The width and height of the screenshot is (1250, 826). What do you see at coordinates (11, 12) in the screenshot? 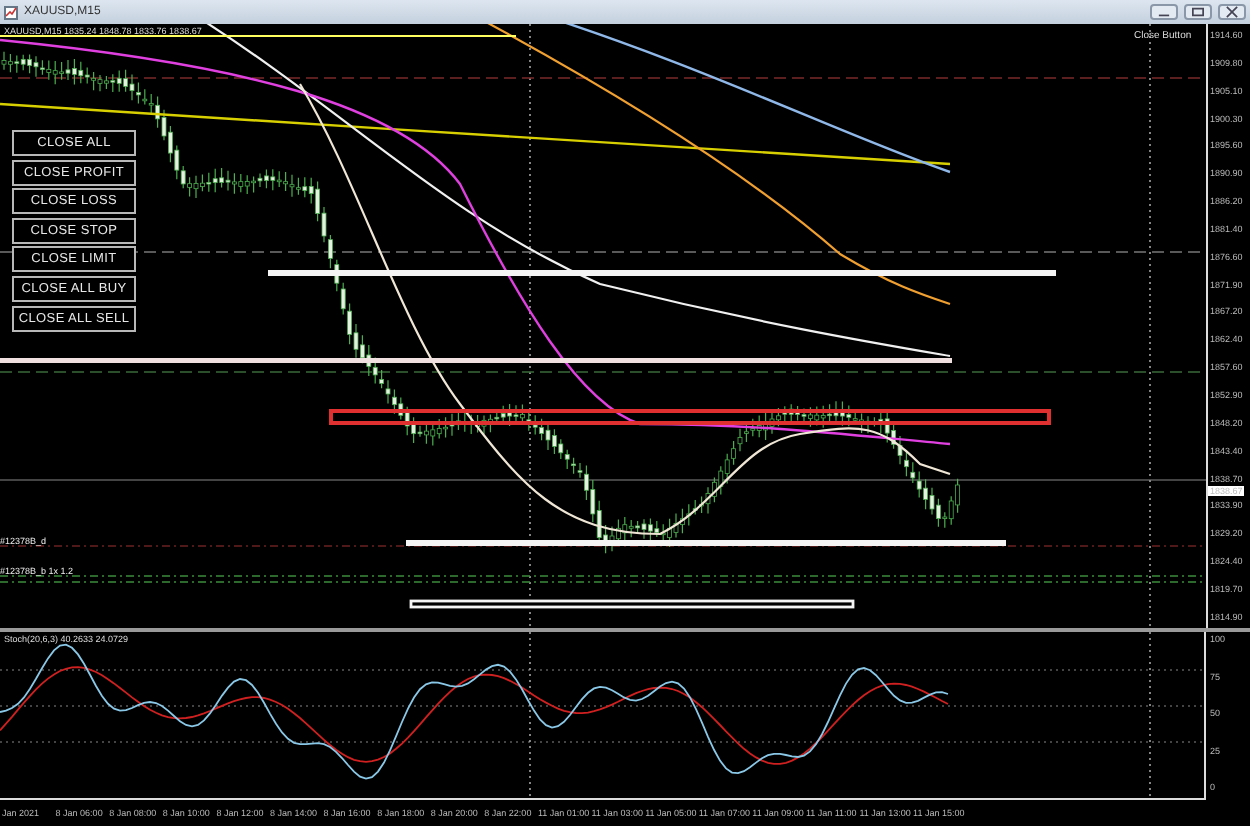
I see `chart-icon` at bounding box center [11, 12].